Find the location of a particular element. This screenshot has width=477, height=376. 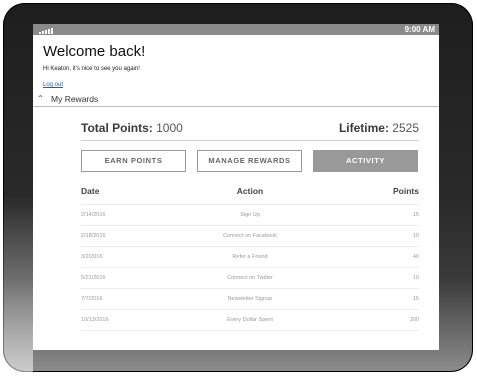

table-row: 10/13/2016 Every Dollar Spent 200 is located at coordinates (250, 320).